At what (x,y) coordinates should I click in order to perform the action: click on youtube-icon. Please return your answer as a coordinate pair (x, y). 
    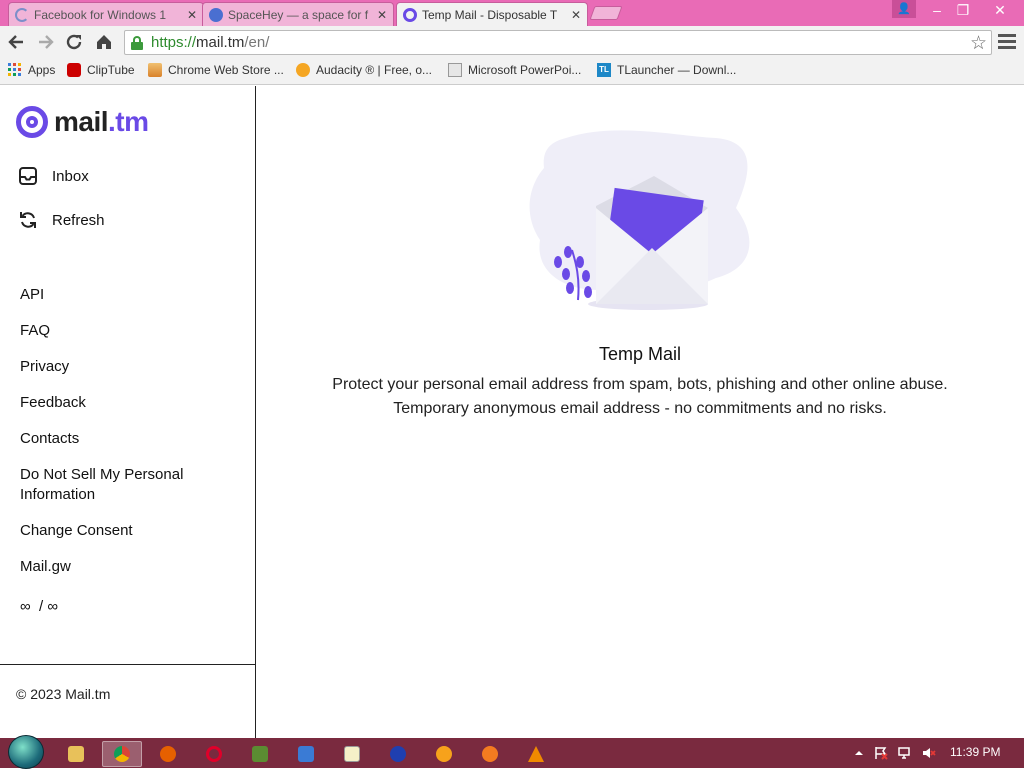
    Looking at the image, I should click on (74, 70).